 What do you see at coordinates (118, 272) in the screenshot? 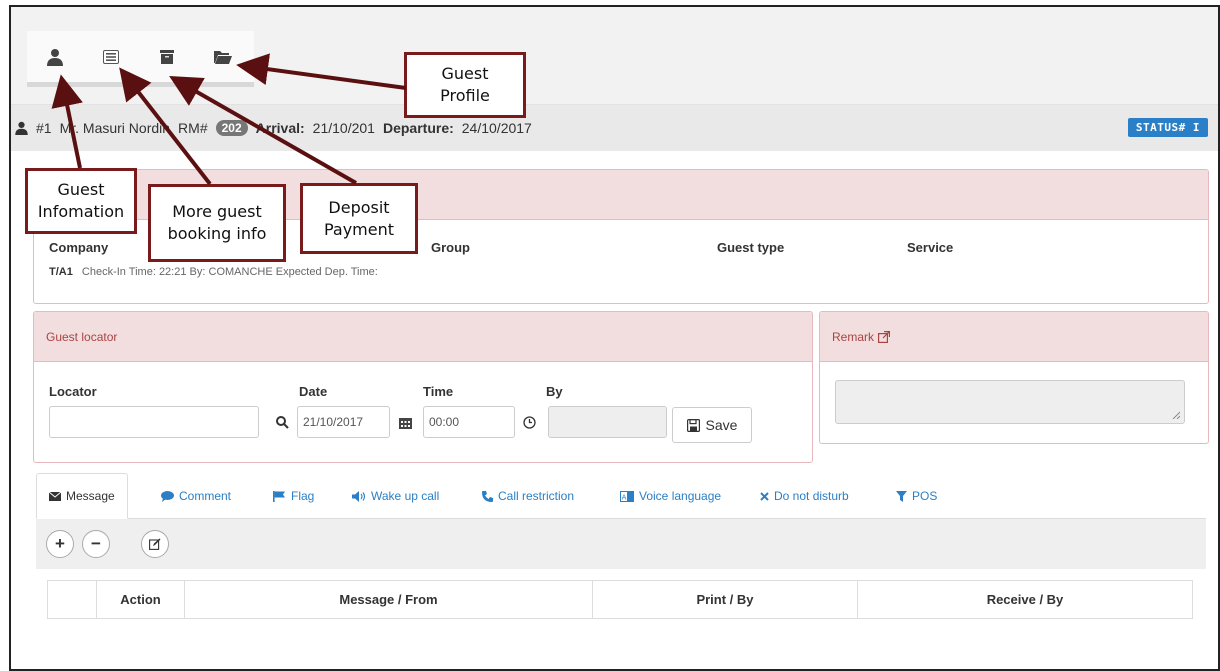
I see `checkin-time-label: Check-In Time:` at bounding box center [118, 272].